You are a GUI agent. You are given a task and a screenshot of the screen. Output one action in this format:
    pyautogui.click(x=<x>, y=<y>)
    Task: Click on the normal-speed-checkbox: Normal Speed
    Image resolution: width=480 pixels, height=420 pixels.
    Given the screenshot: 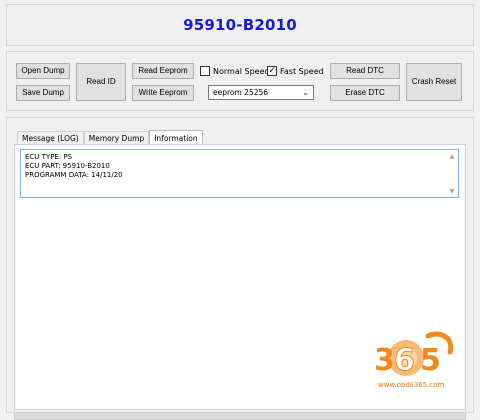 What is the action you would take?
    pyautogui.click(x=235, y=71)
    